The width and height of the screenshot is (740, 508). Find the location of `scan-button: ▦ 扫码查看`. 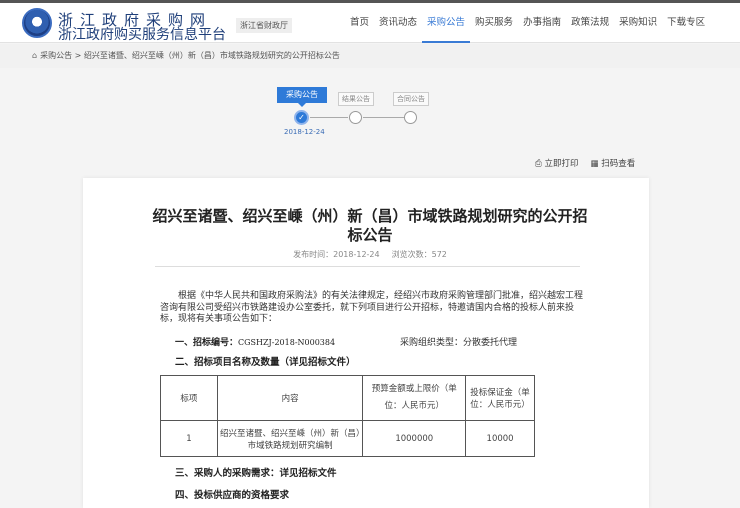

scan-button: ▦ 扫码查看 is located at coordinates (613, 163).